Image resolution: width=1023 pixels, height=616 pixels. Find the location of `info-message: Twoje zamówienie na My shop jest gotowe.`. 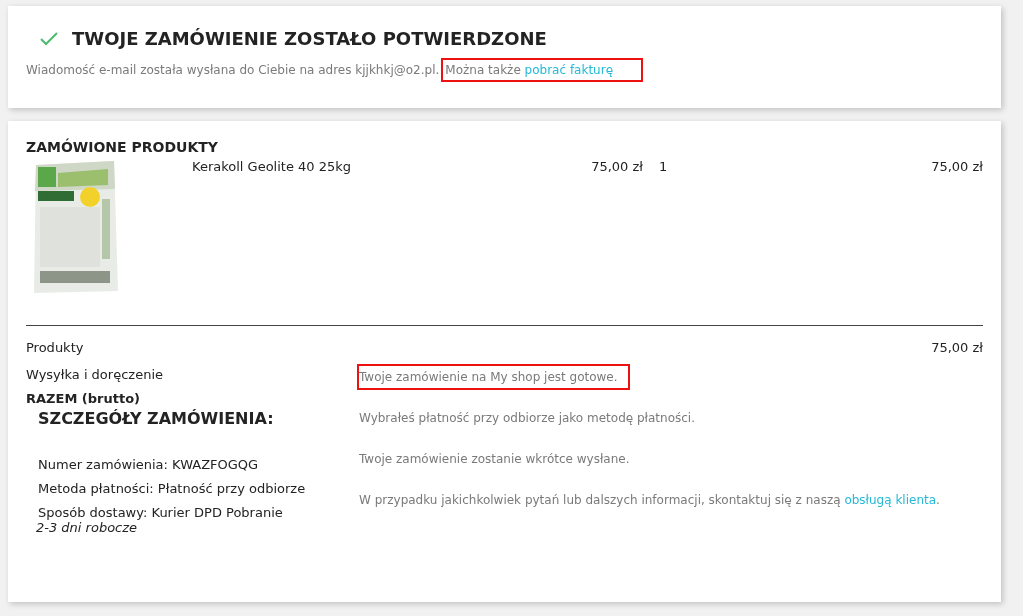

info-message: Twoje zamówienie na My shop jest gotowe. is located at coordinates (493, 377).